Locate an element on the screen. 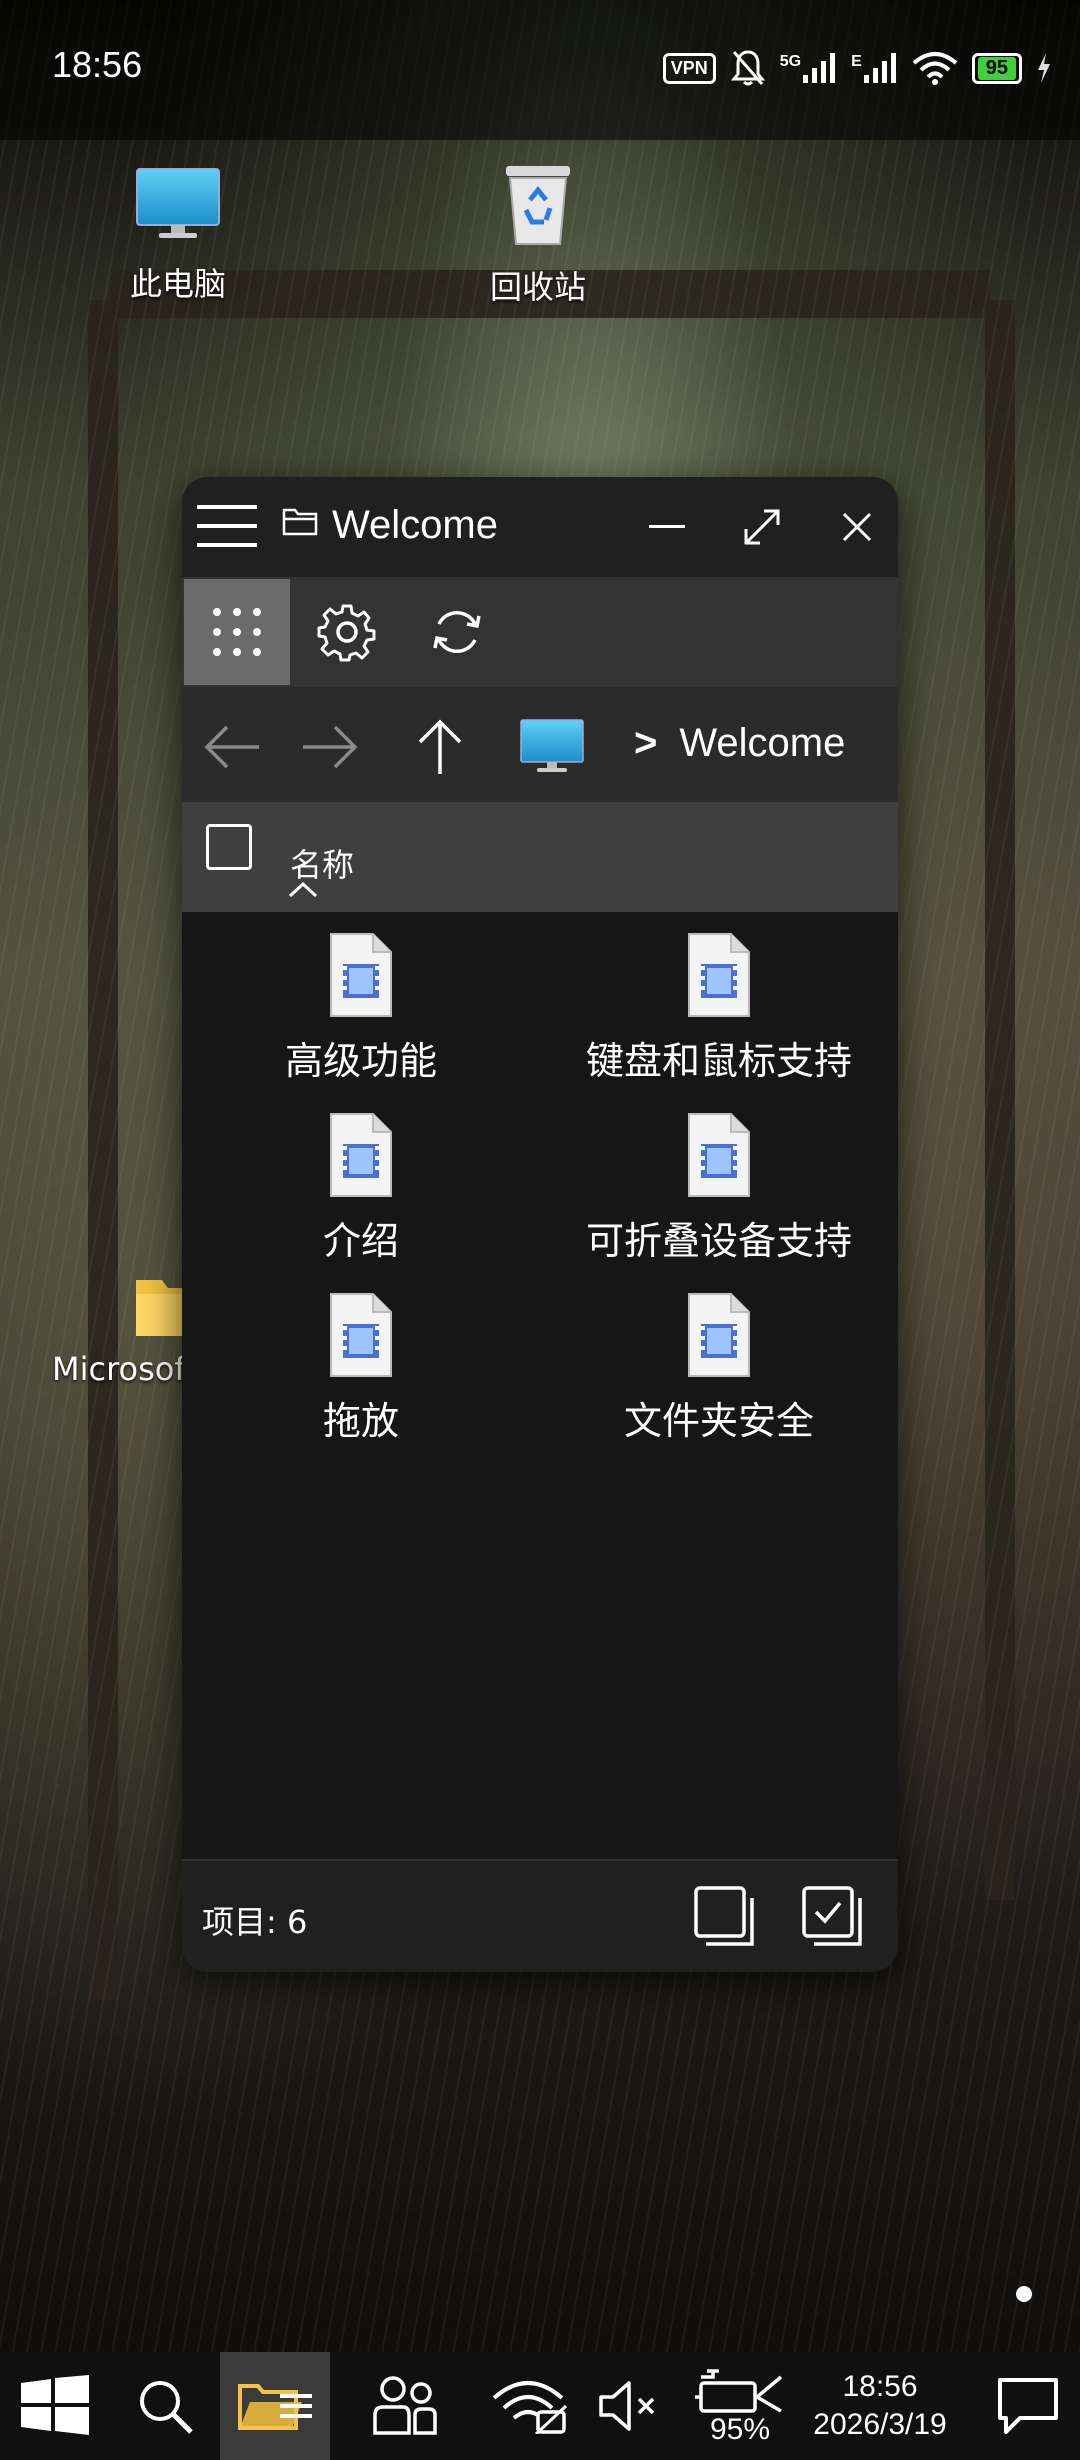  close-button is located at coordinates (857, 527).